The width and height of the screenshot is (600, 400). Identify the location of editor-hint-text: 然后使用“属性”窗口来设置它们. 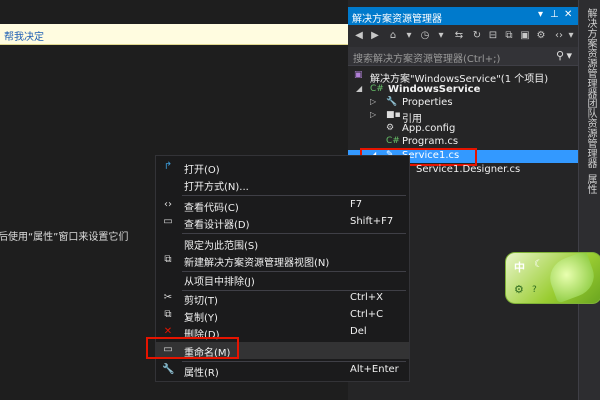
(64, 237).